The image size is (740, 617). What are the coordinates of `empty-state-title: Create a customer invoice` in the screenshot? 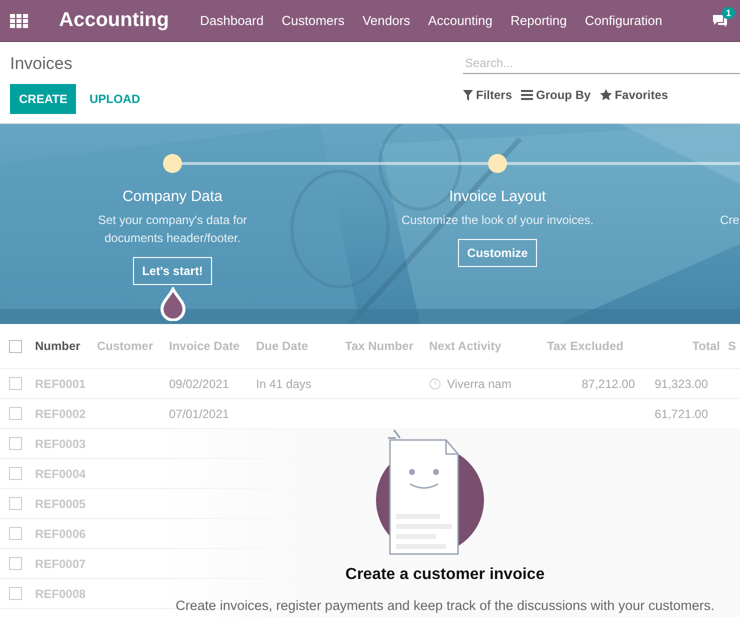 It's located at (445, 575).